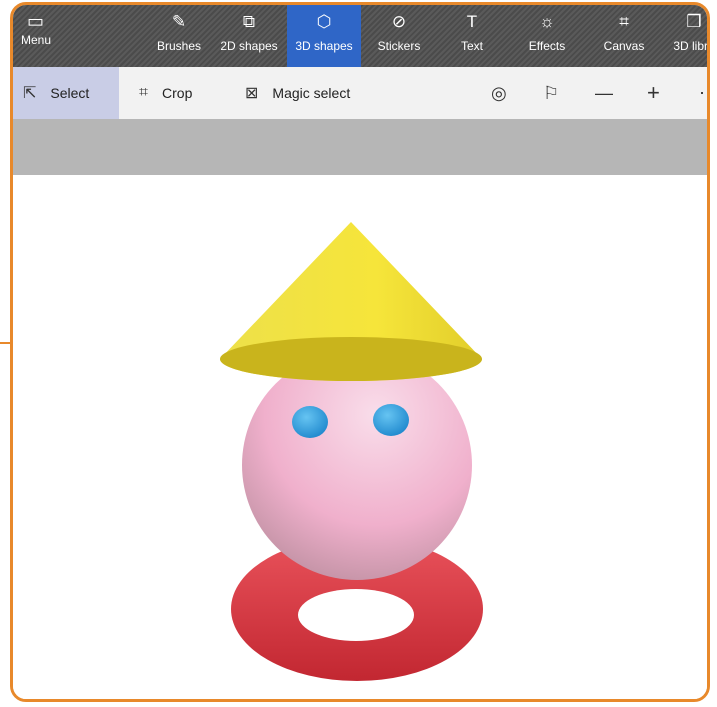 The height and width of the screenshot is (707, 717). What do you see at coordinates (399, 46) in the screenshot?
I see `tab-label: Stickers` at bounding box center [399, 46].